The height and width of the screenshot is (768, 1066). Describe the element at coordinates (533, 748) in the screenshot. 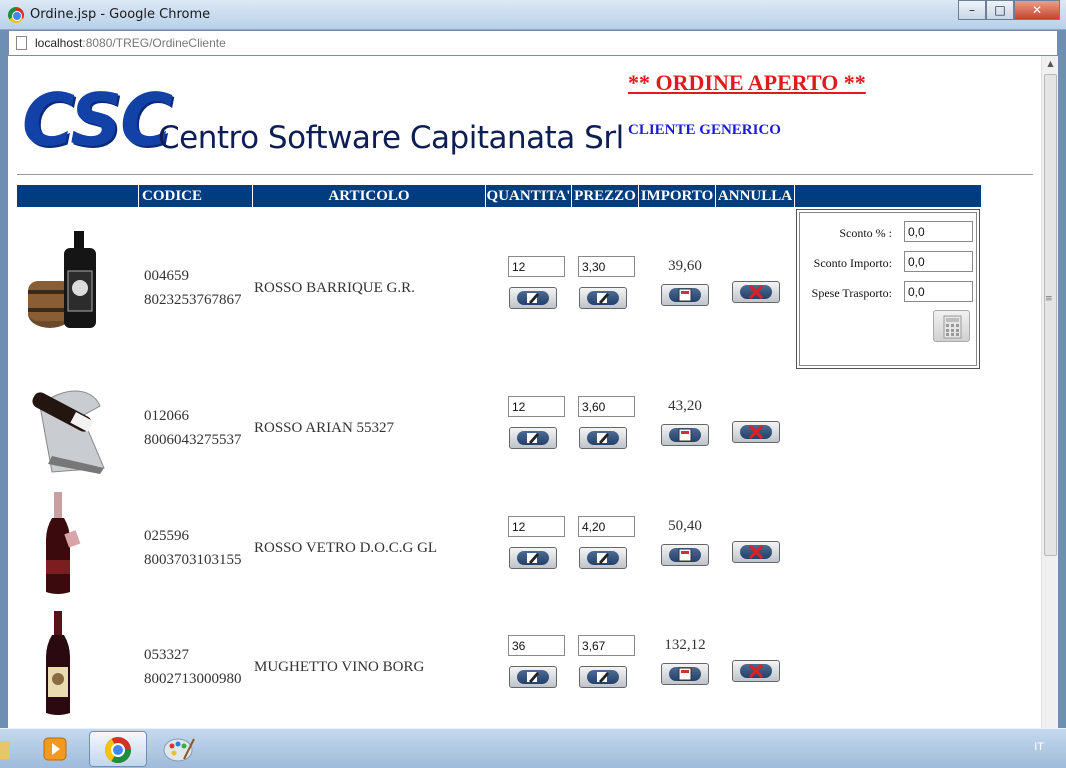

I see `windows-taskbar: IT` at that location.